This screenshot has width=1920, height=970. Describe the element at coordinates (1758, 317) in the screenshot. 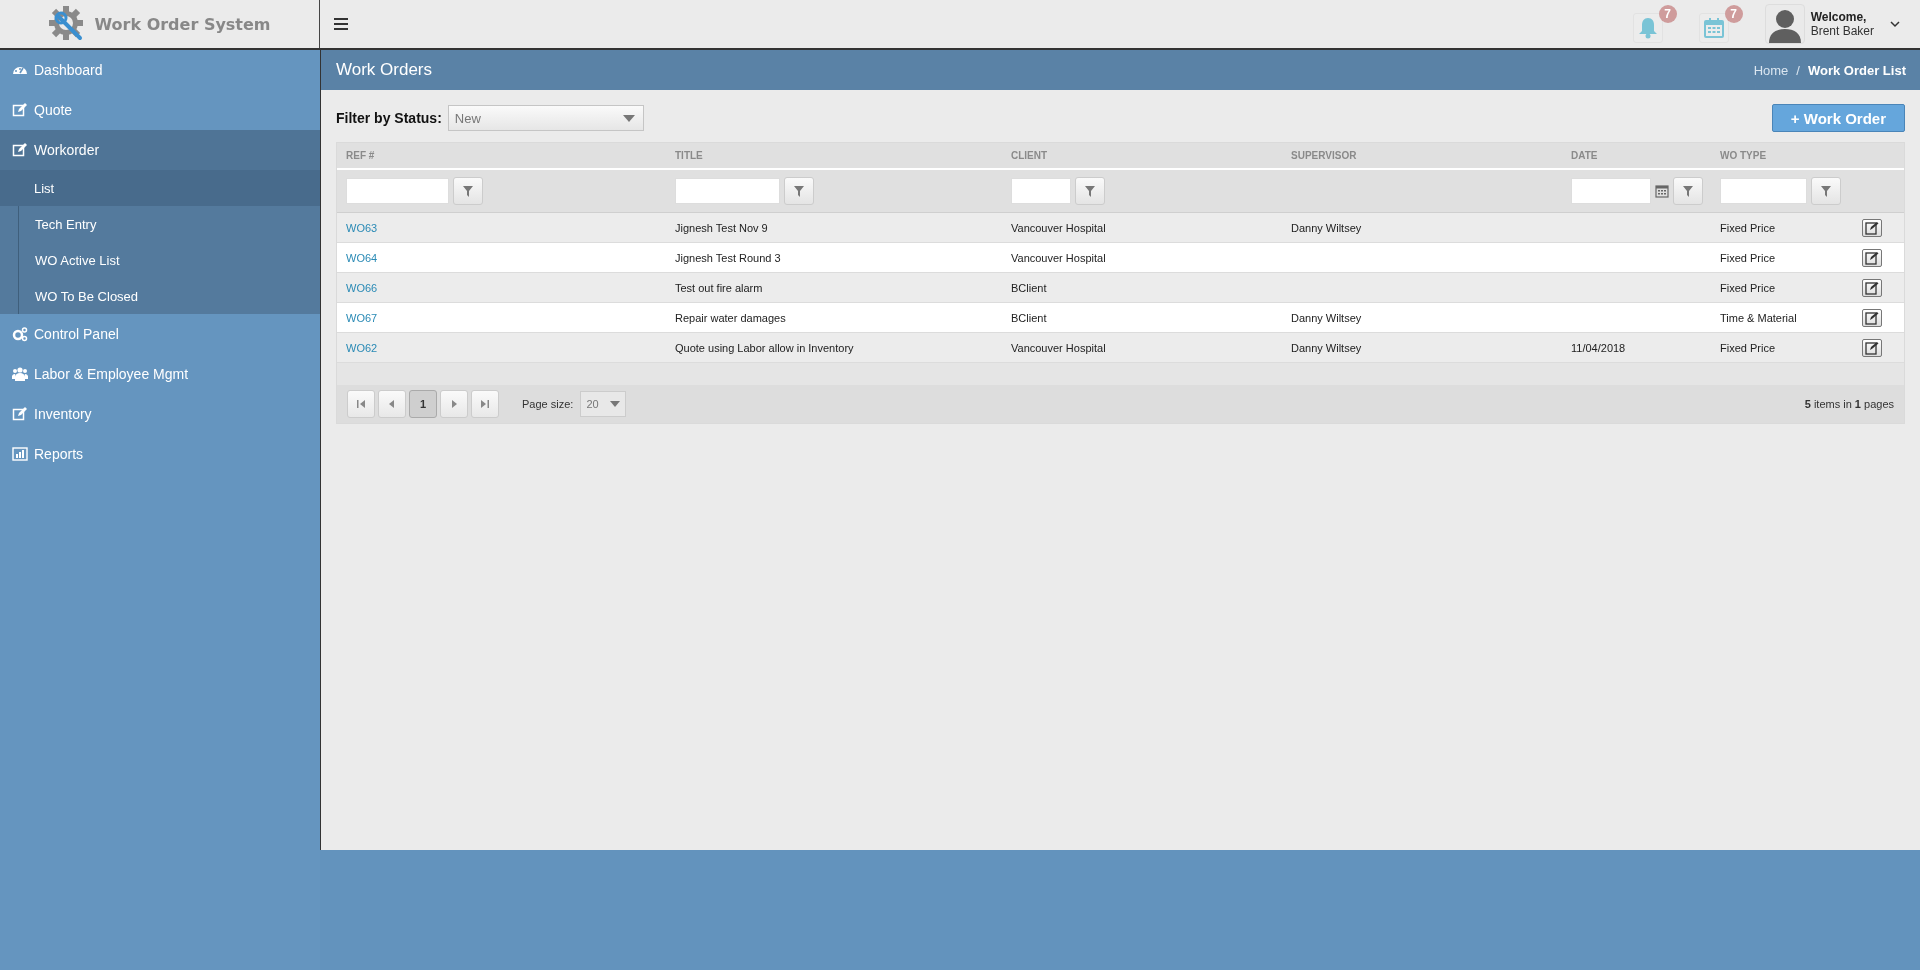

I see `table-cell: Time & Material` at that location.